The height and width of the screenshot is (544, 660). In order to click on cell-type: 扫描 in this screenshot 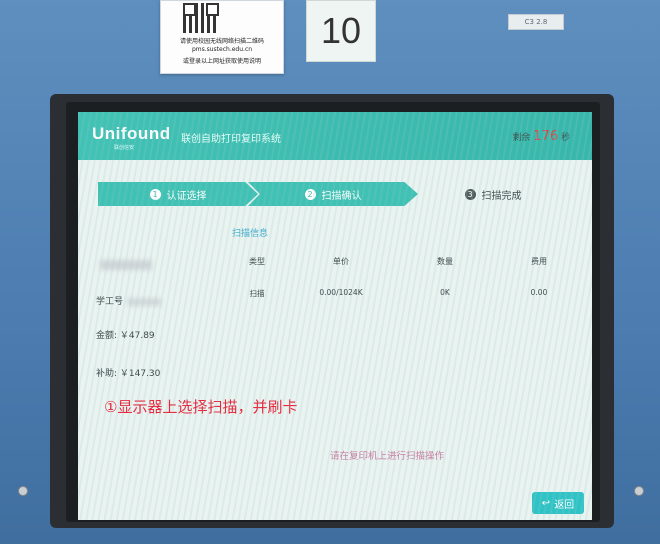, I will do `click(257, 293)`.